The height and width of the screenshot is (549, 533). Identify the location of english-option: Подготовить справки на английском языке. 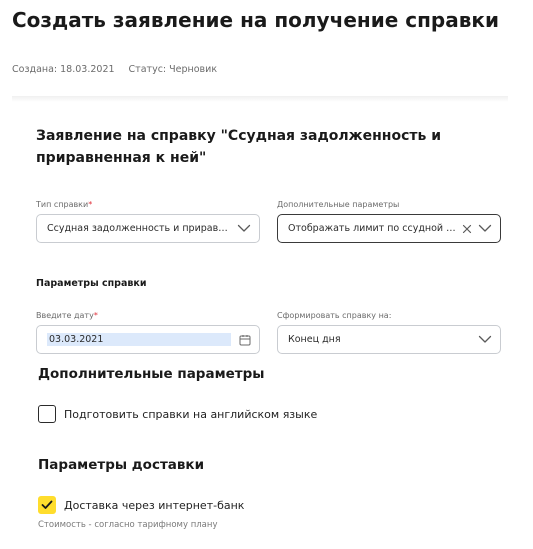
(177, 414).